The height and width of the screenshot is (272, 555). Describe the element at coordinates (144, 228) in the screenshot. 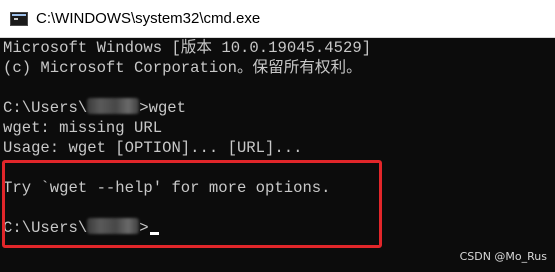

I see `prompt-symbol: >` at that location.